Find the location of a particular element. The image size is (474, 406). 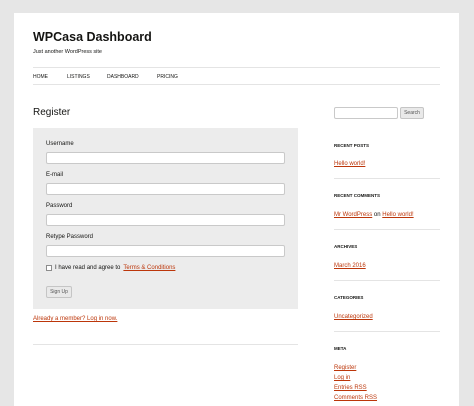

recent-comment-item: Mr WordPress on Hello world! is located at coordinates (374, 215).